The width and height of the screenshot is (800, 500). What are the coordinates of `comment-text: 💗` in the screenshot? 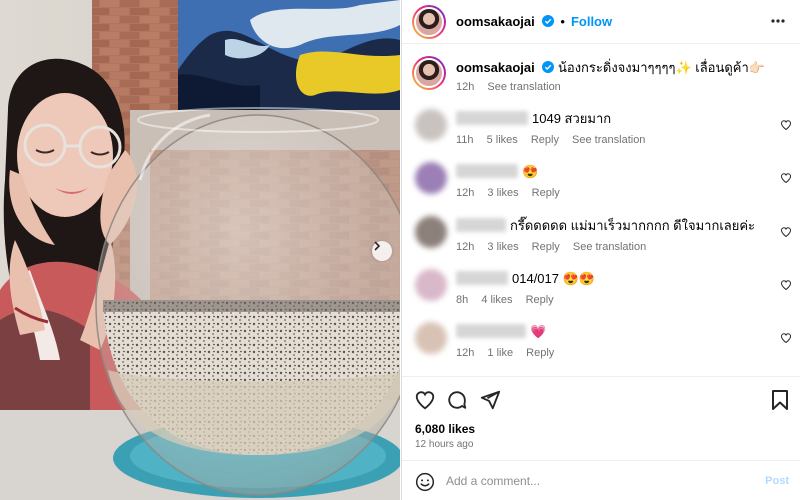 It's located at (538, 331).